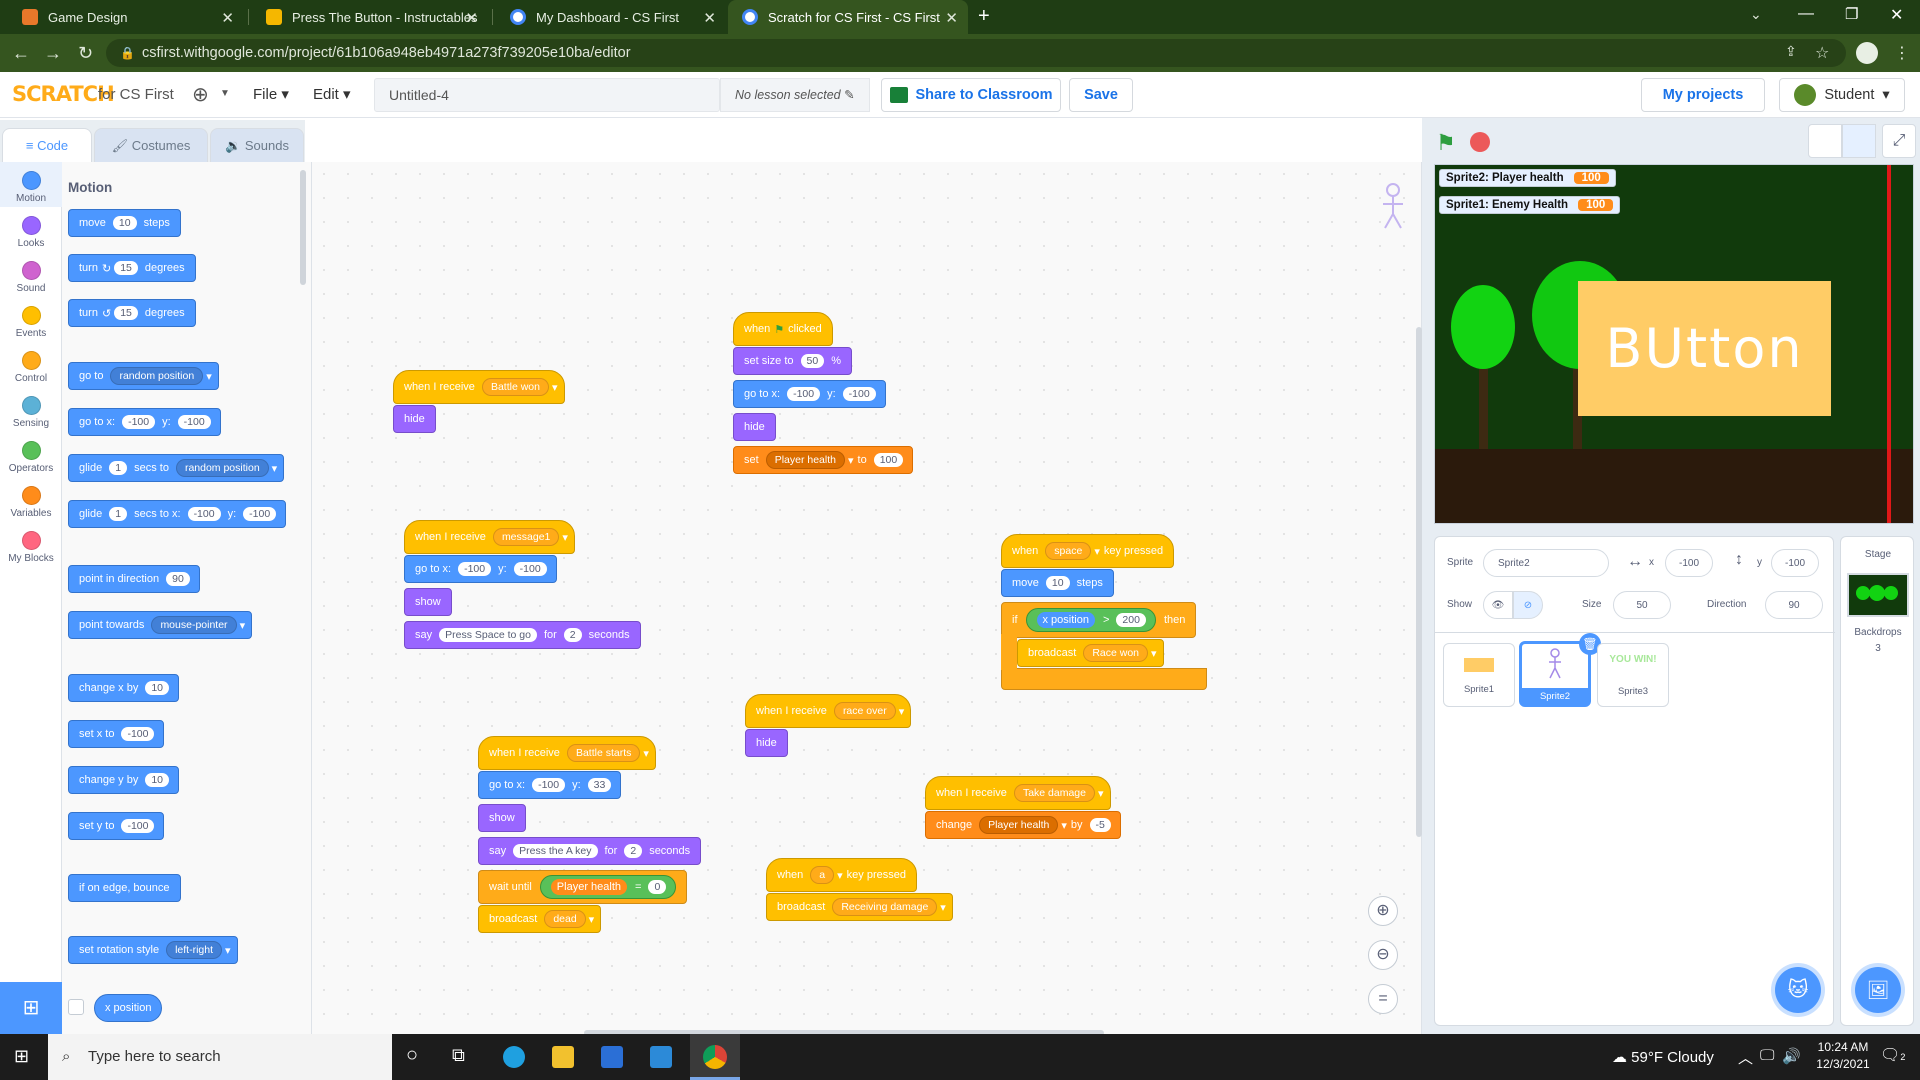 The width and height of the screenshot is (1920, 1080). What do you see at coordinates (1555, 674) in the screenshot?
I see `sprite-thumb-sprite2: Sprite2` at bounding box center [1555, 674].